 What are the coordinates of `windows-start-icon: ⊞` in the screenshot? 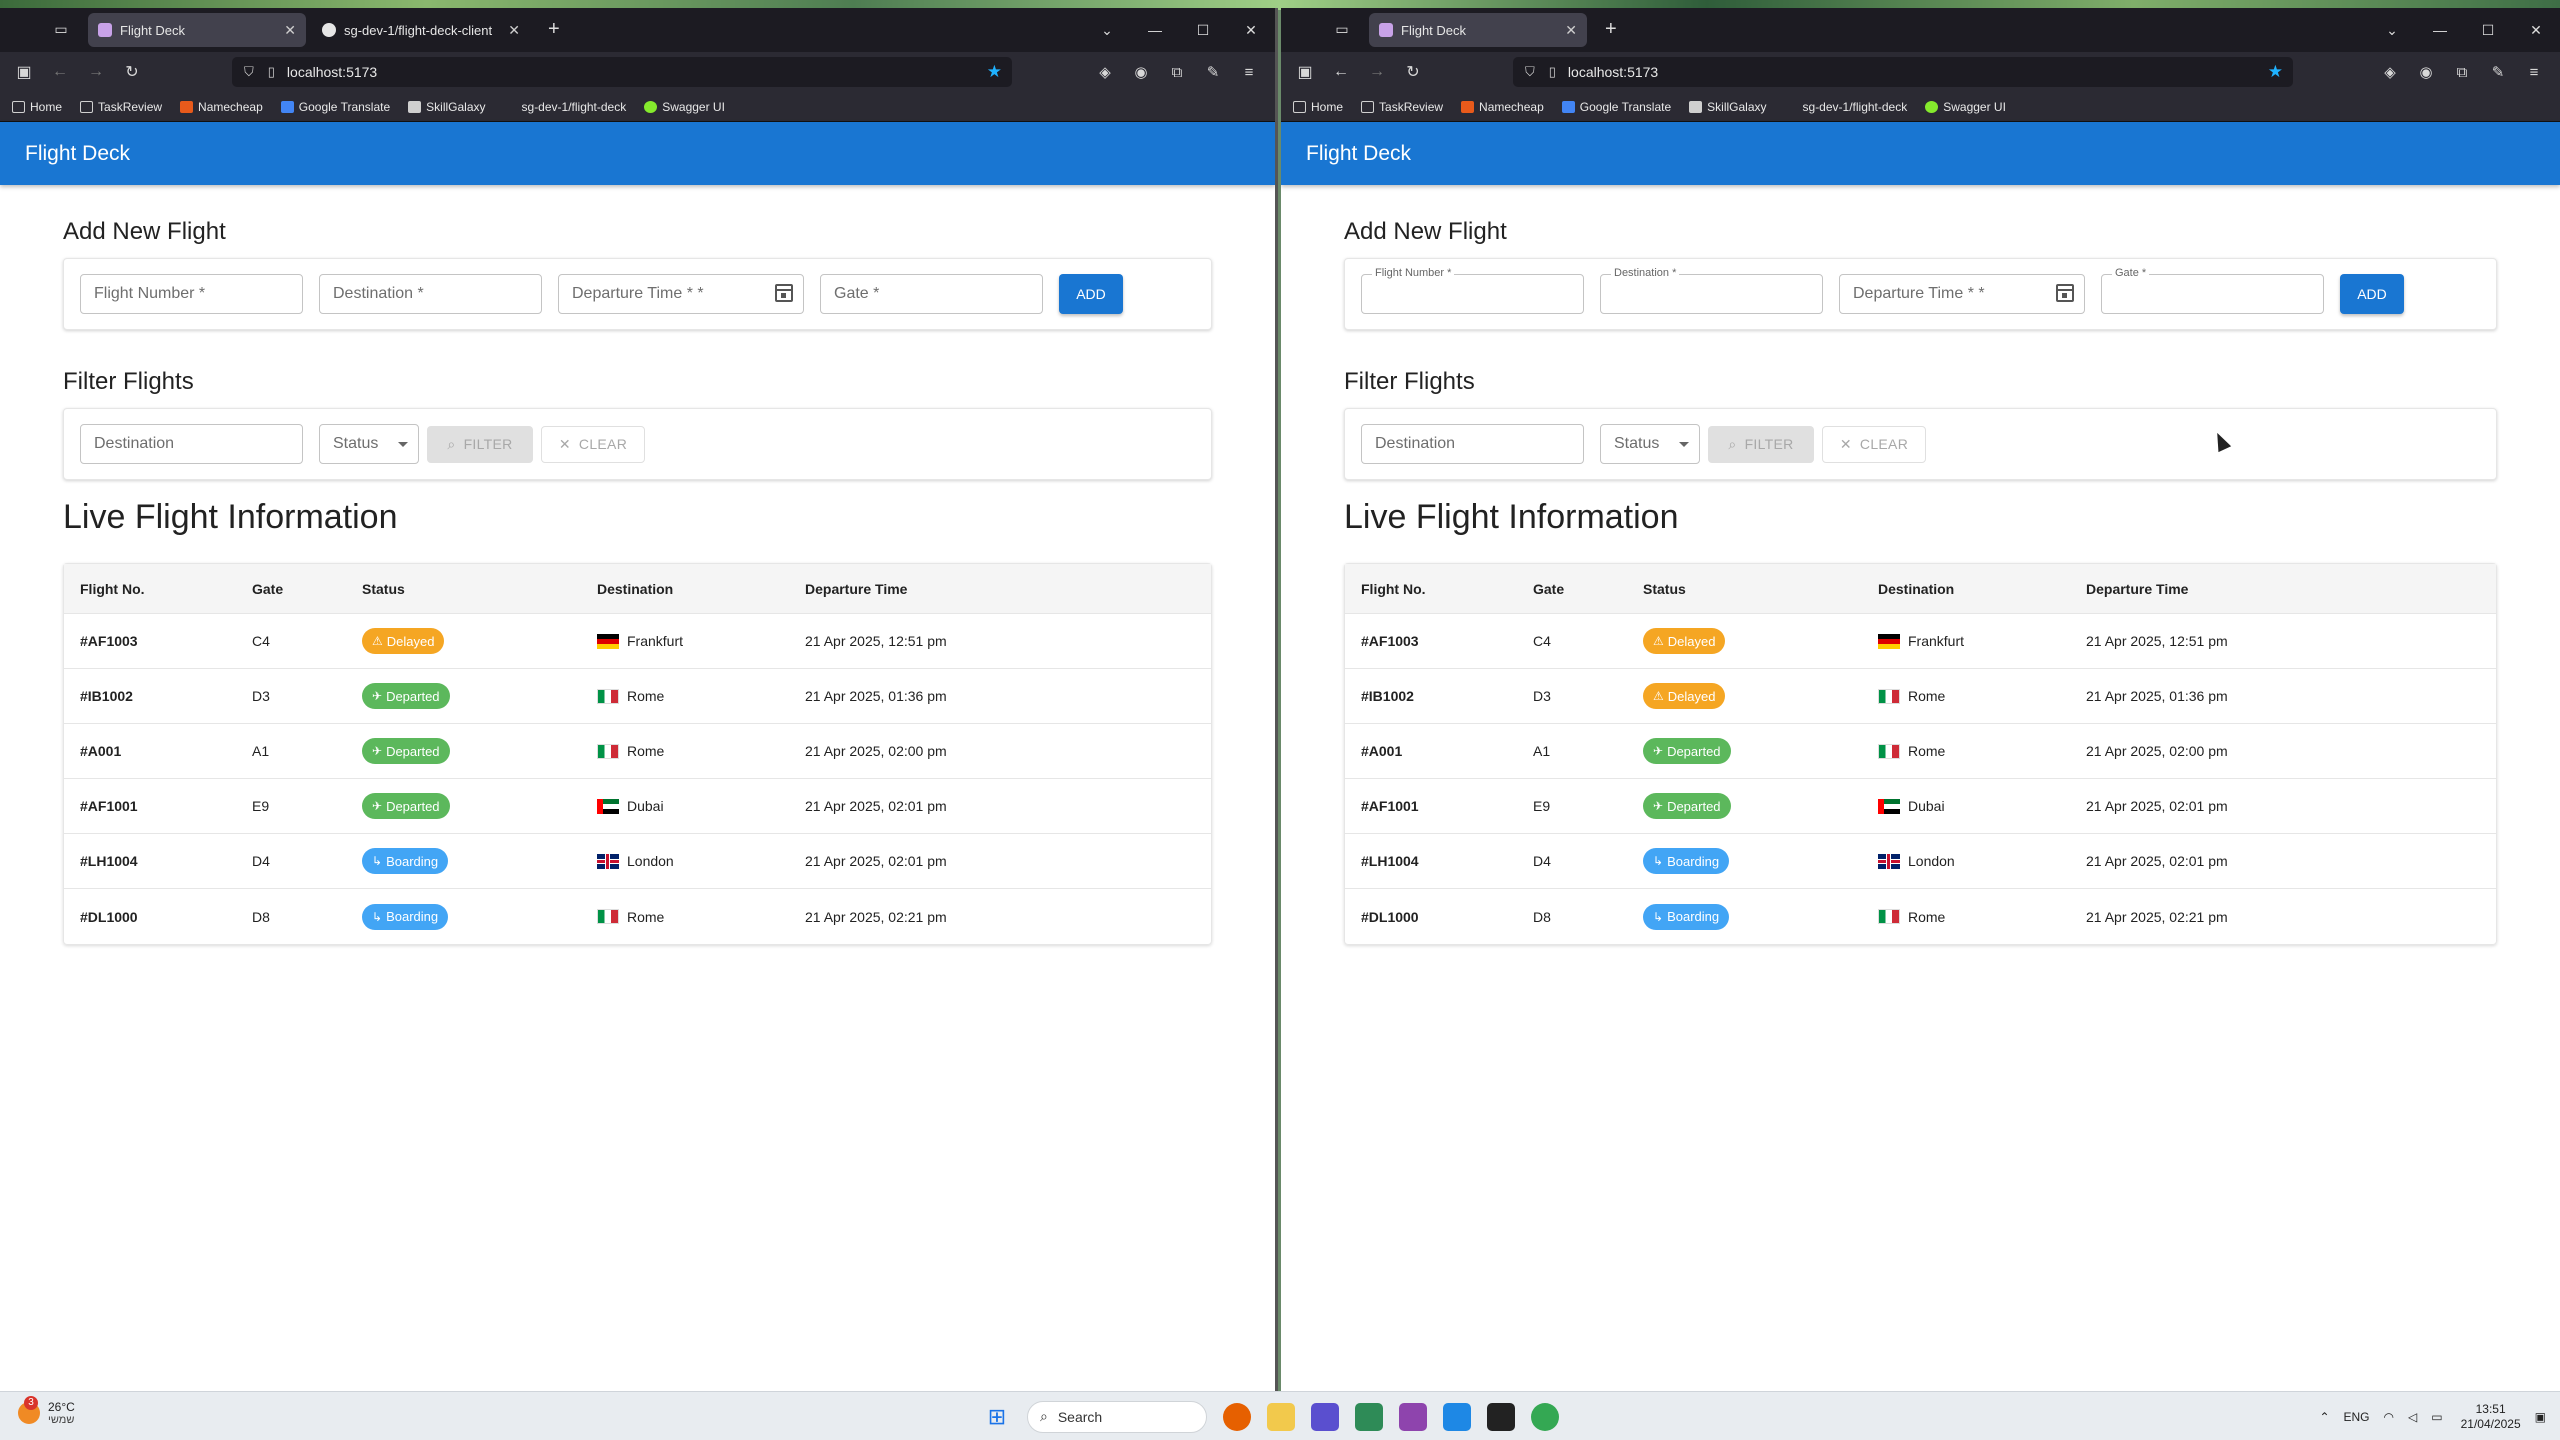 It's located at (997, 1417).